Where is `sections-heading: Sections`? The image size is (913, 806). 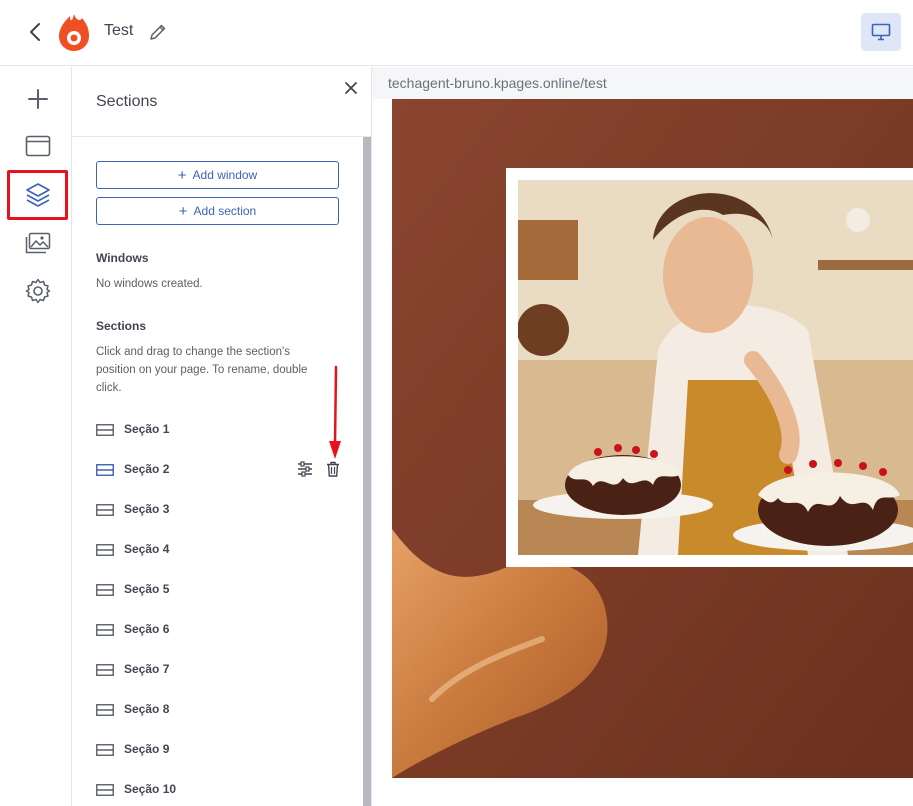
sections-heading: Sections is located at coordinates (121, 326).